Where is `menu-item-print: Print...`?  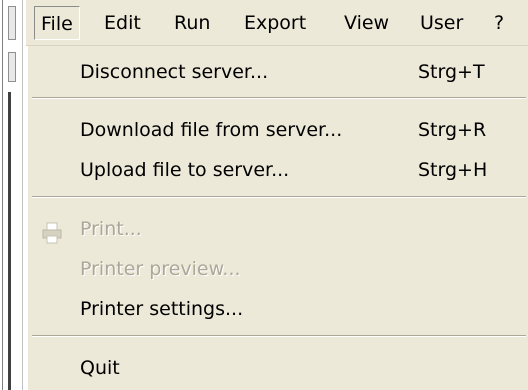
menu-item-print: Print... is located at coordinates (278, 229).